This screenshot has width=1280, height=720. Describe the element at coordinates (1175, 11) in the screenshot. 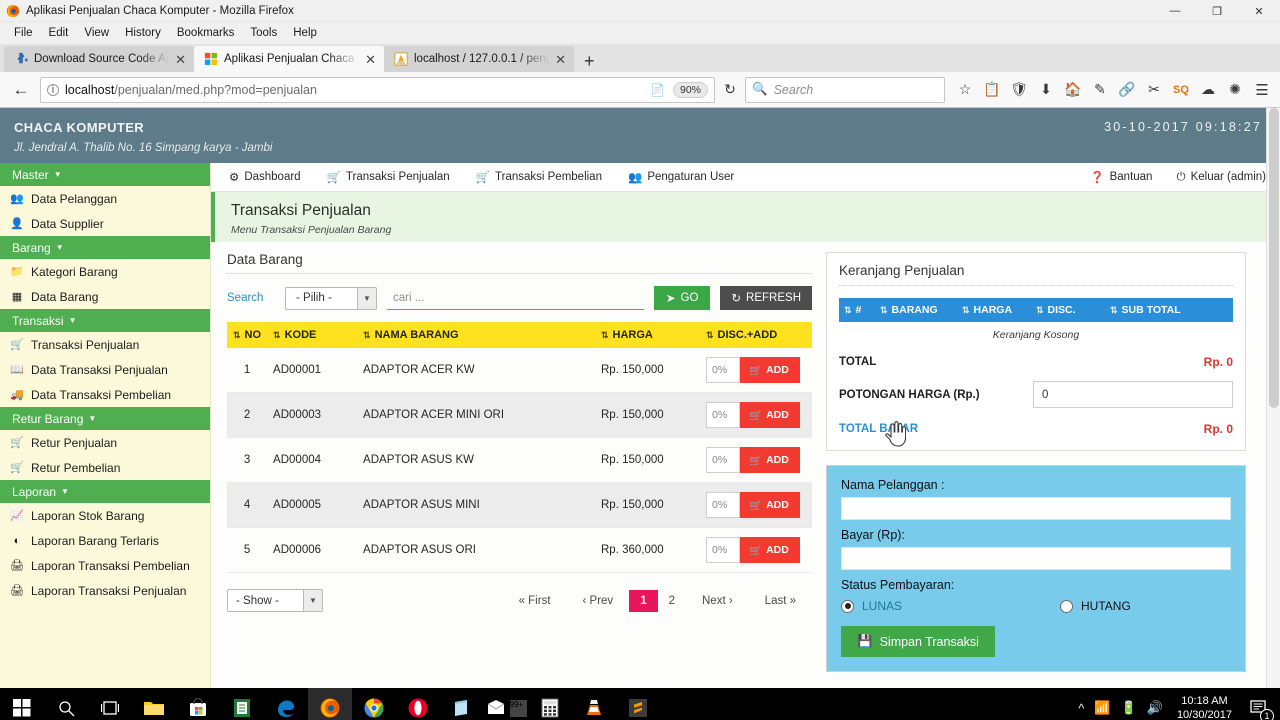

I see `minimize-button: —` at that location.